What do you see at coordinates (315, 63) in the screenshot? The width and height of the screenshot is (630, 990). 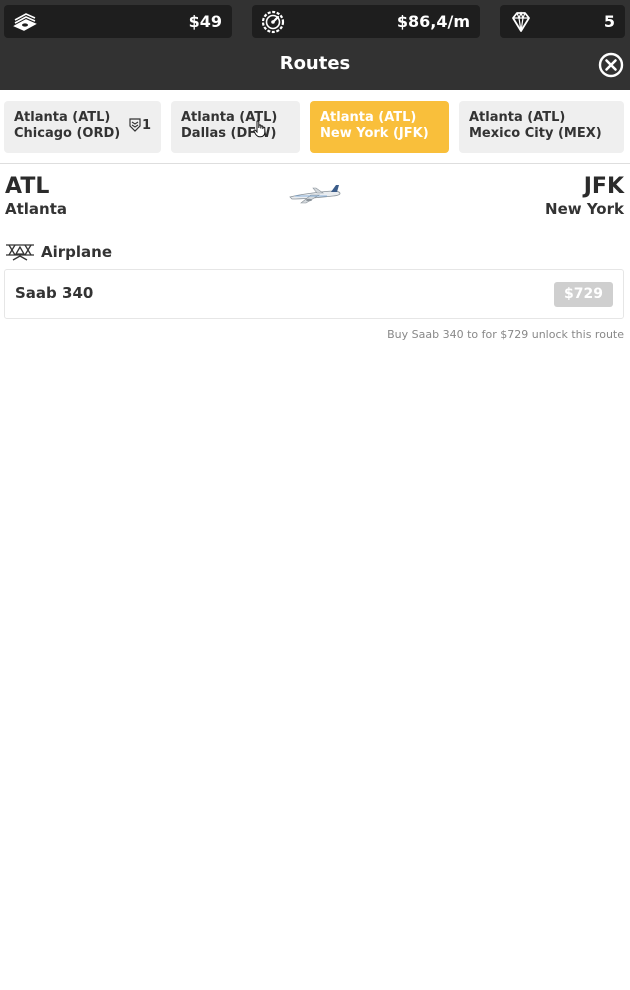 I see `page-title: Routes` at bounding box center [315, 63].